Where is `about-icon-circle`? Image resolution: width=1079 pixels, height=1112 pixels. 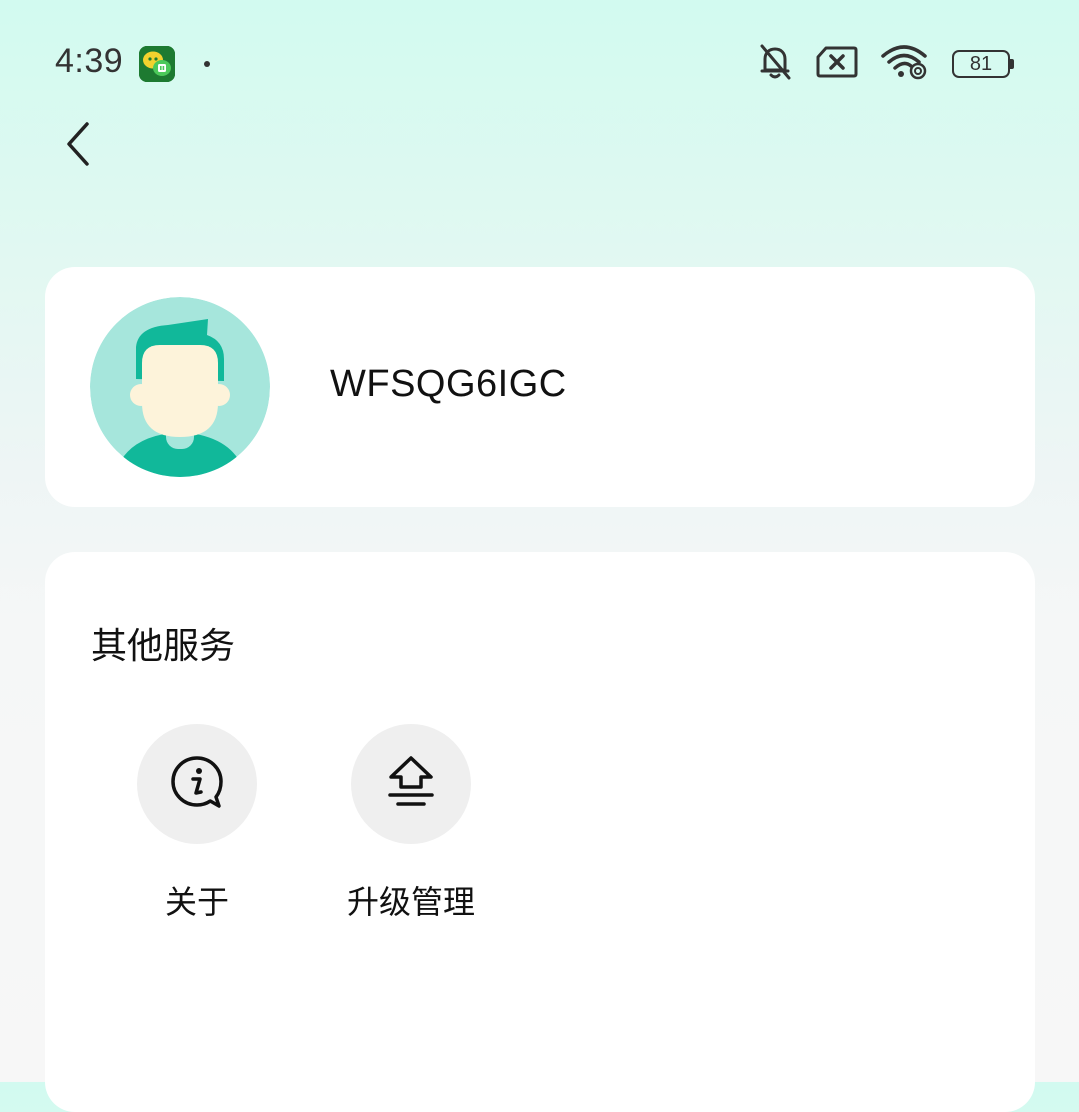 about-icon-circle is located at coordinates (197, 784).